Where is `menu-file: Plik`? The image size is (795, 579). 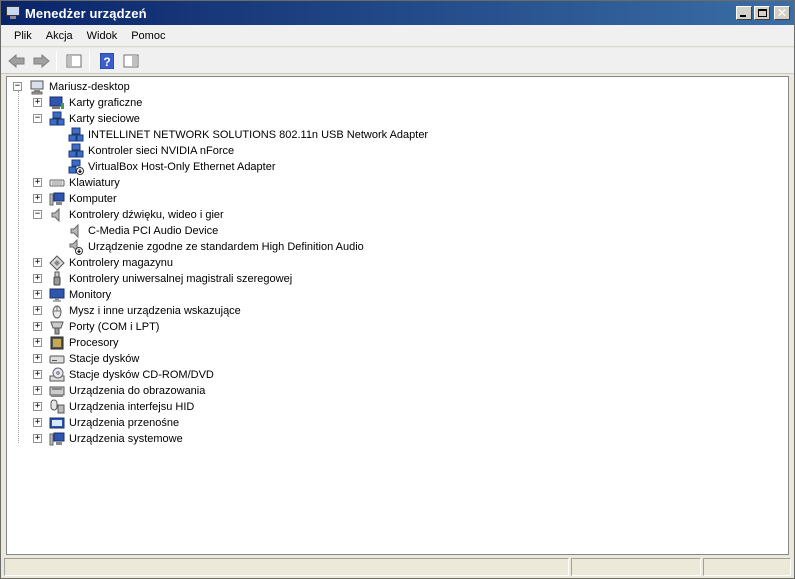
menu-file: Plik is located at coordinates (23, 36).